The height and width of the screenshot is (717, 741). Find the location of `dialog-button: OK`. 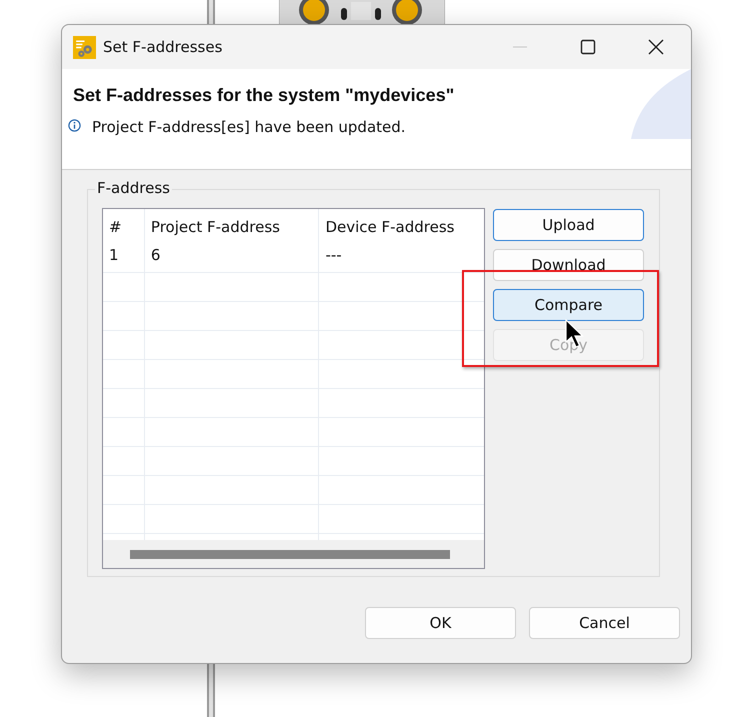

dialog-button: OK is located at coordinates (440, 623).